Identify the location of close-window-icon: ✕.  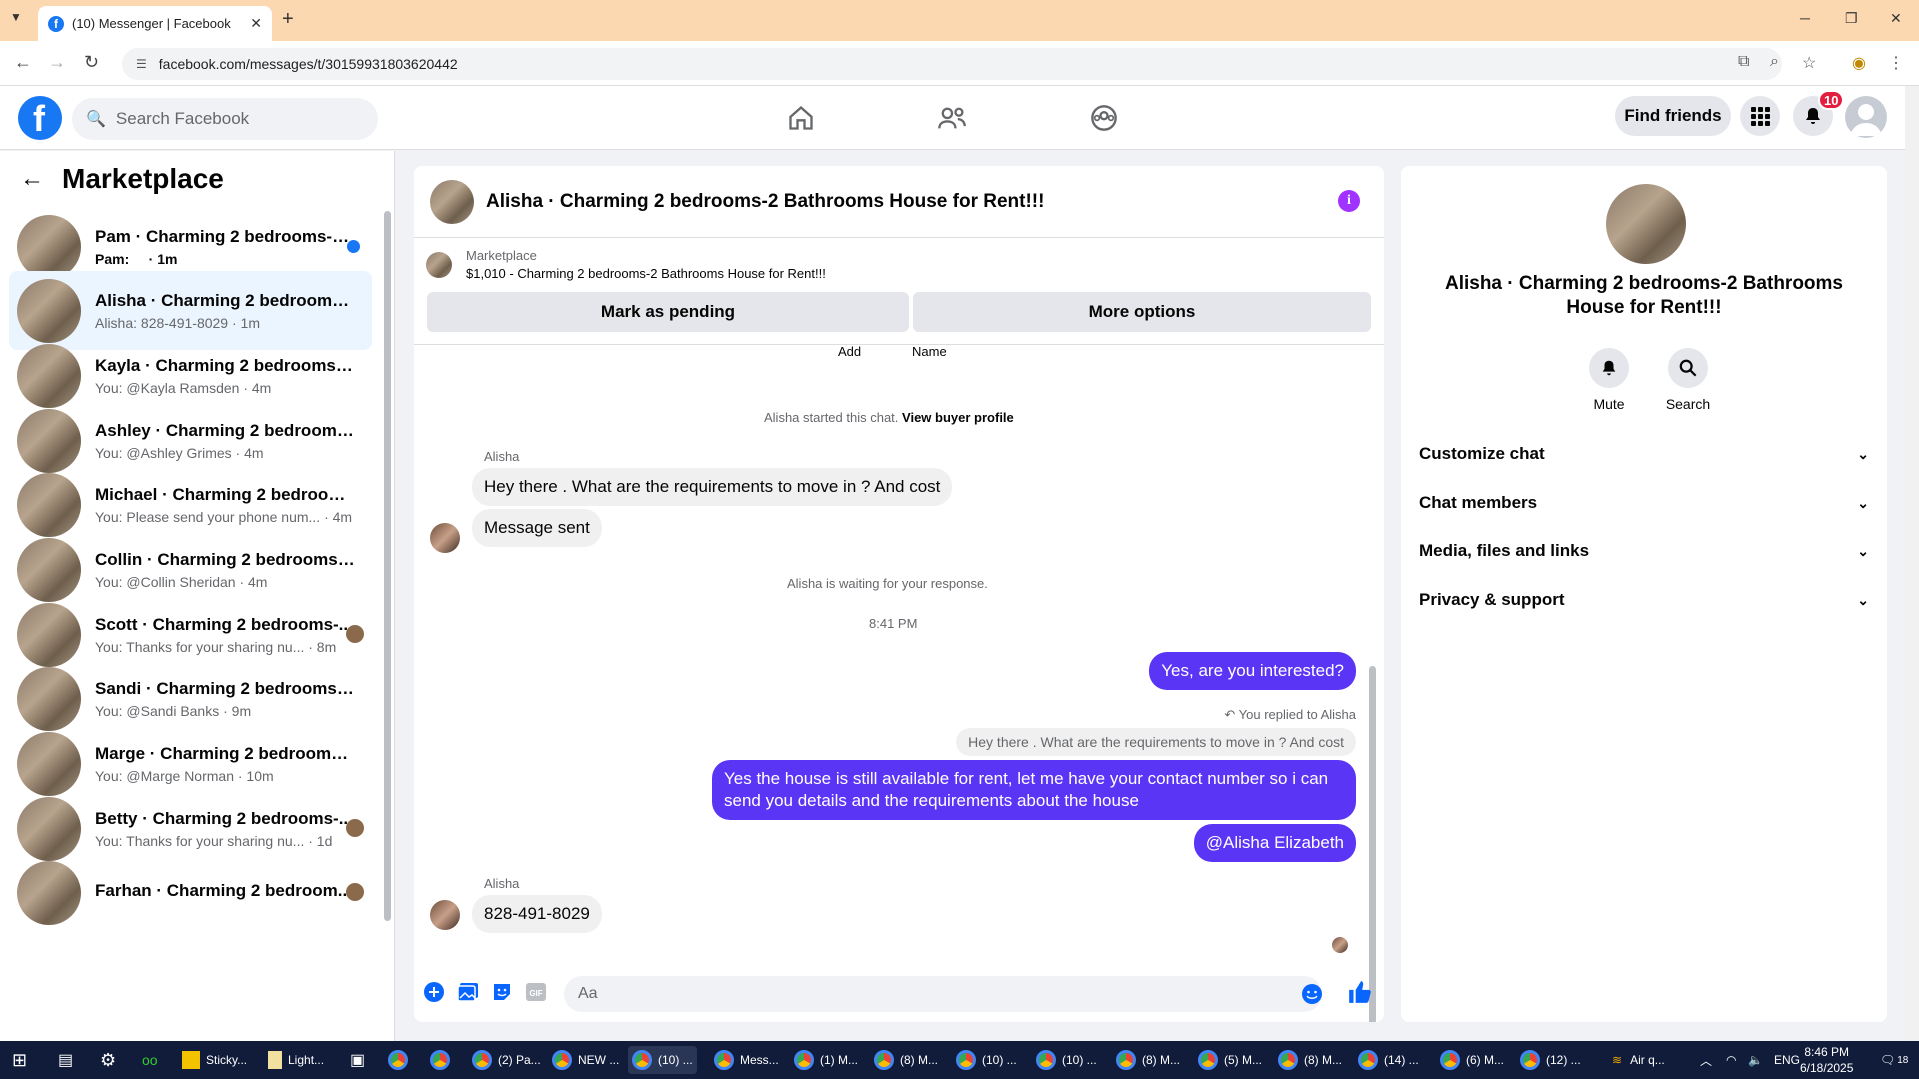
(1896, 18).